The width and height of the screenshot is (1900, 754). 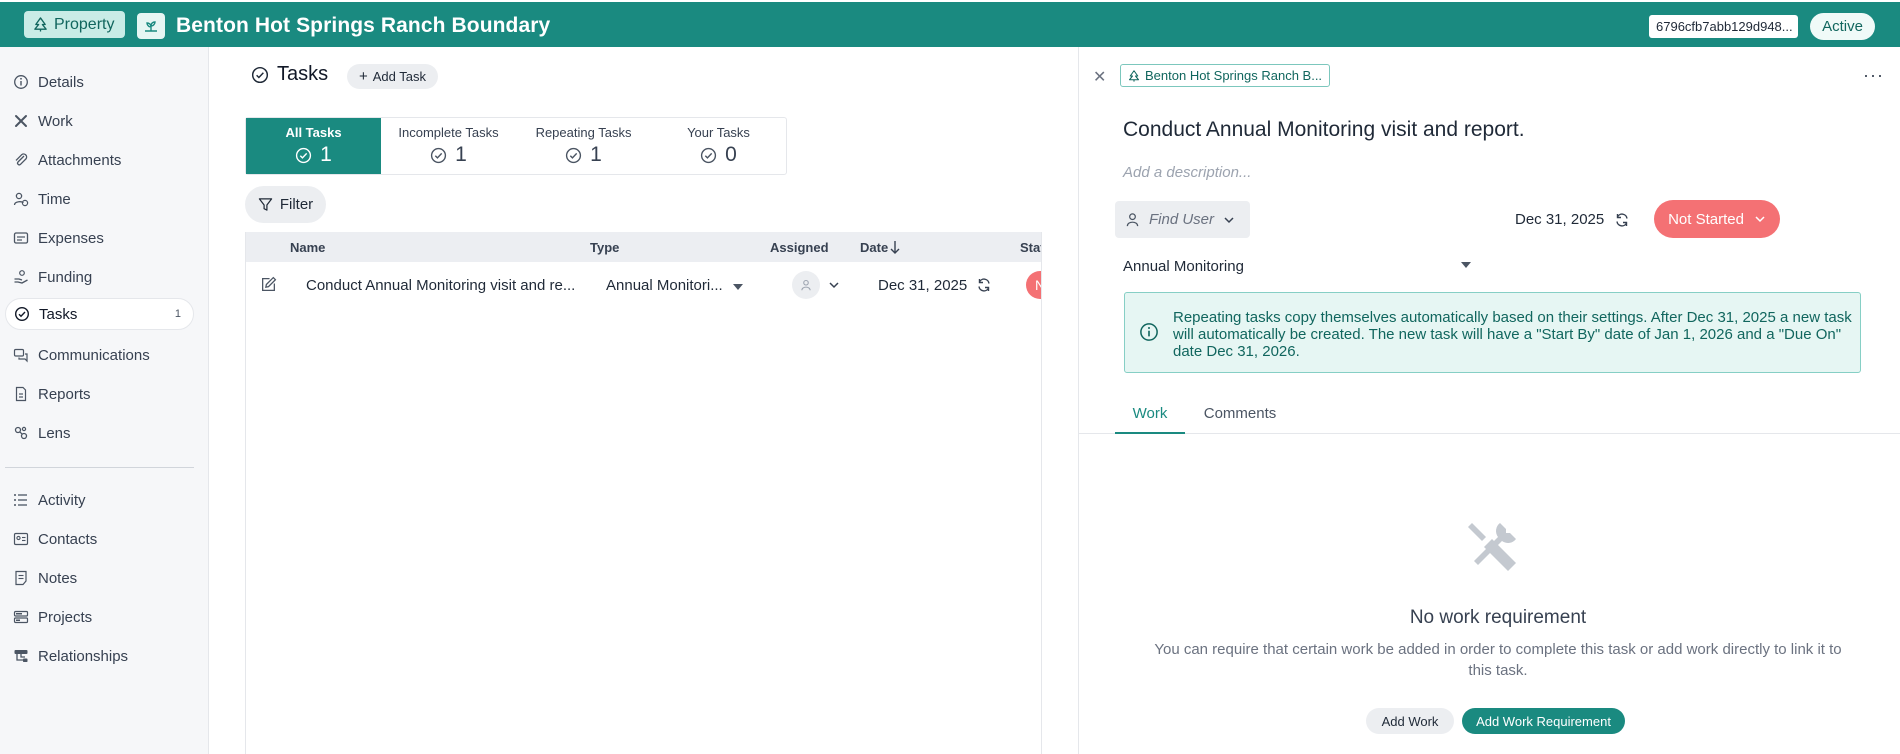 I want to click on user-icon, so click(x=806, y=285).